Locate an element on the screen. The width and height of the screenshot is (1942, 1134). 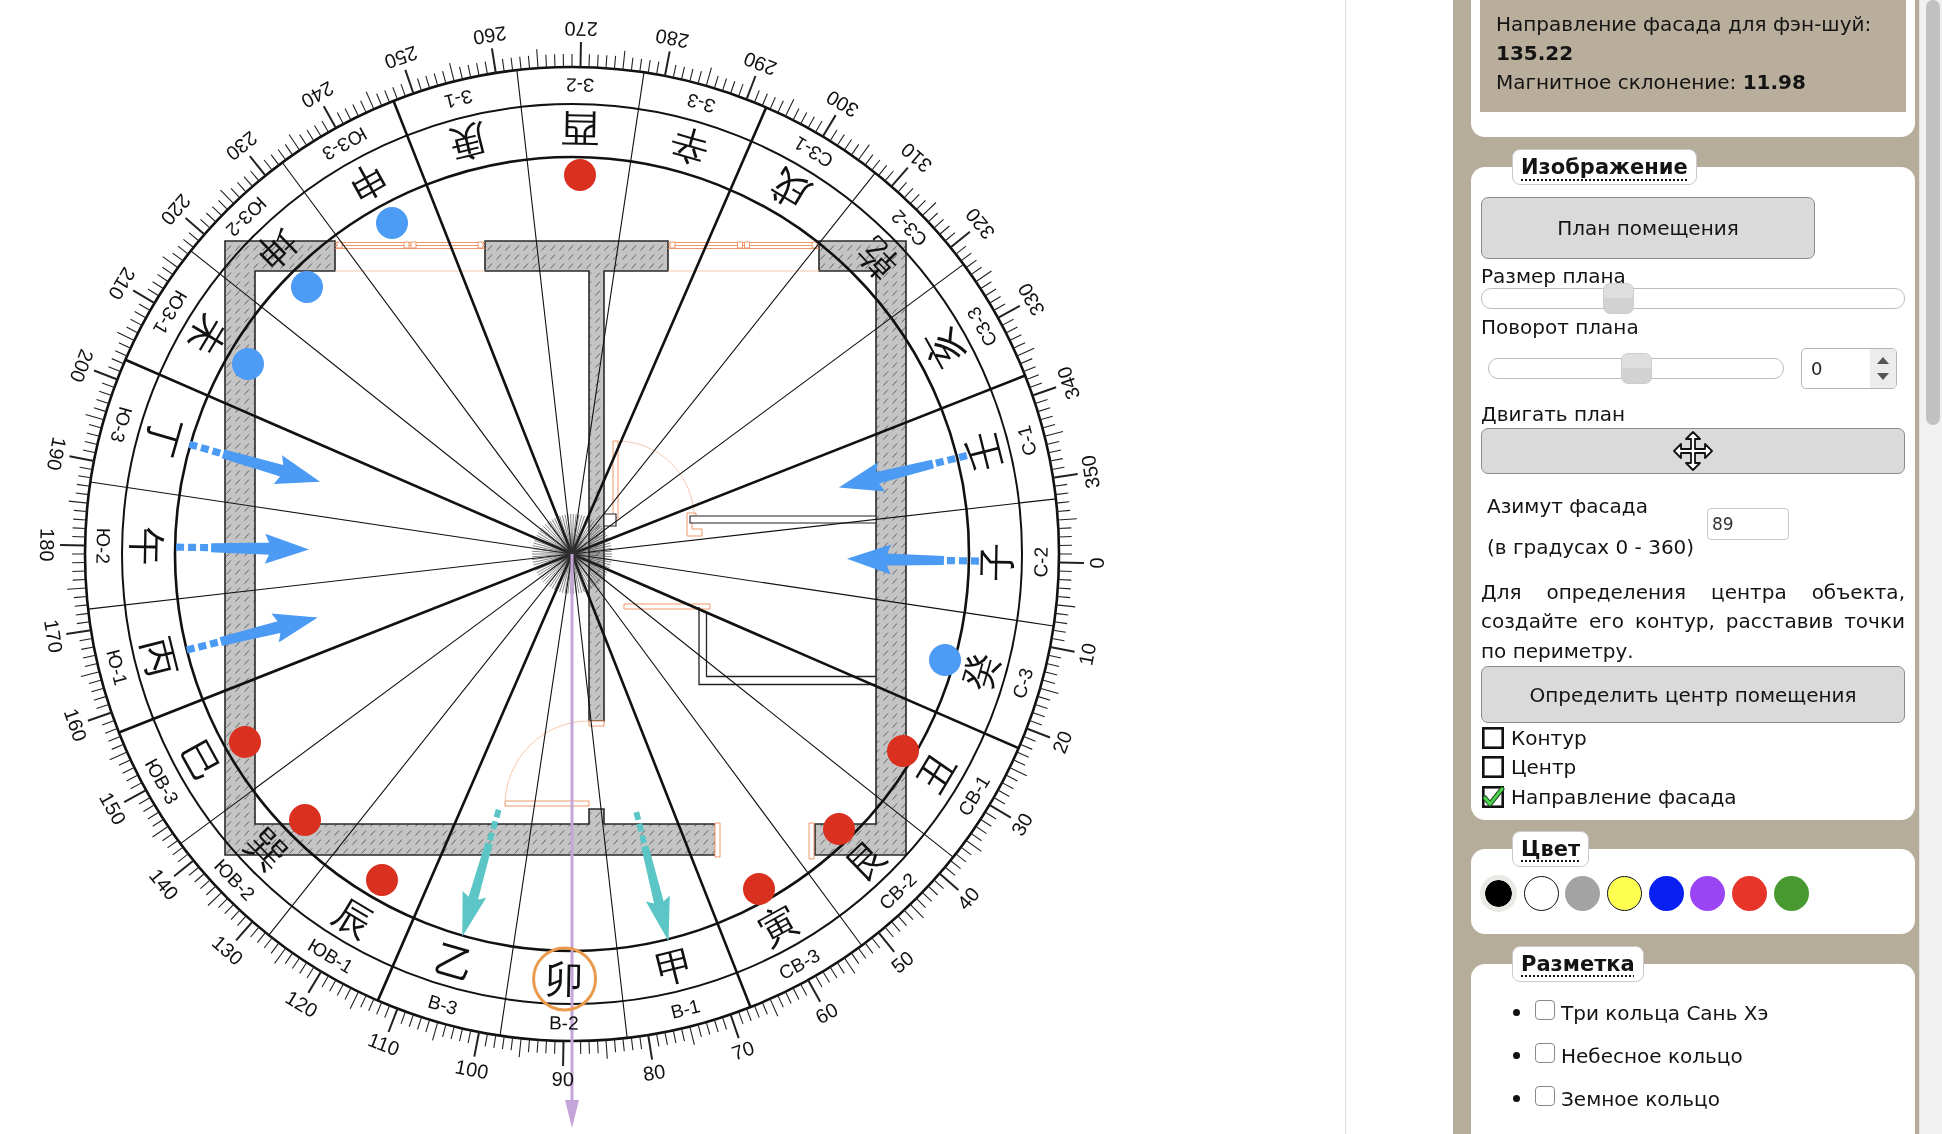
degree-label: 280 is located at coordinates (672, 38).